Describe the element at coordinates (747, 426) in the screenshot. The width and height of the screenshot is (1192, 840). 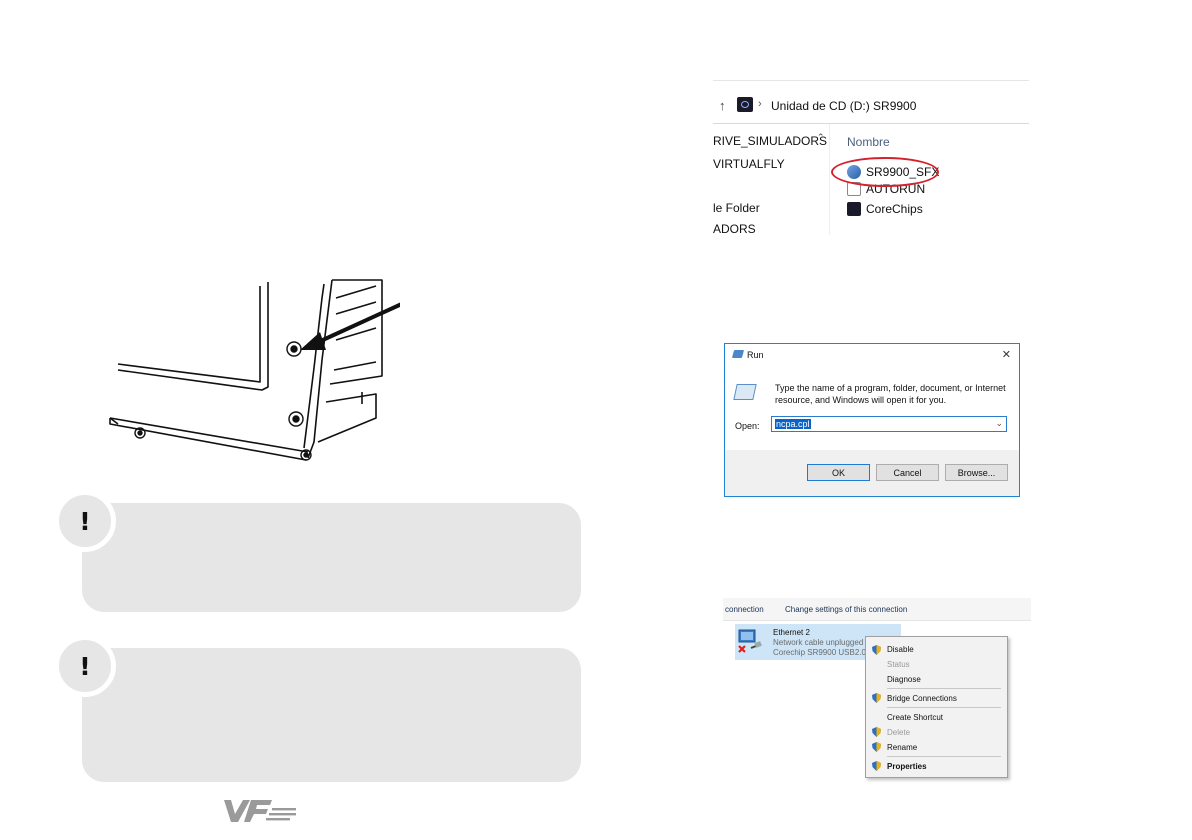
I see `open-label: Open:` at that location.